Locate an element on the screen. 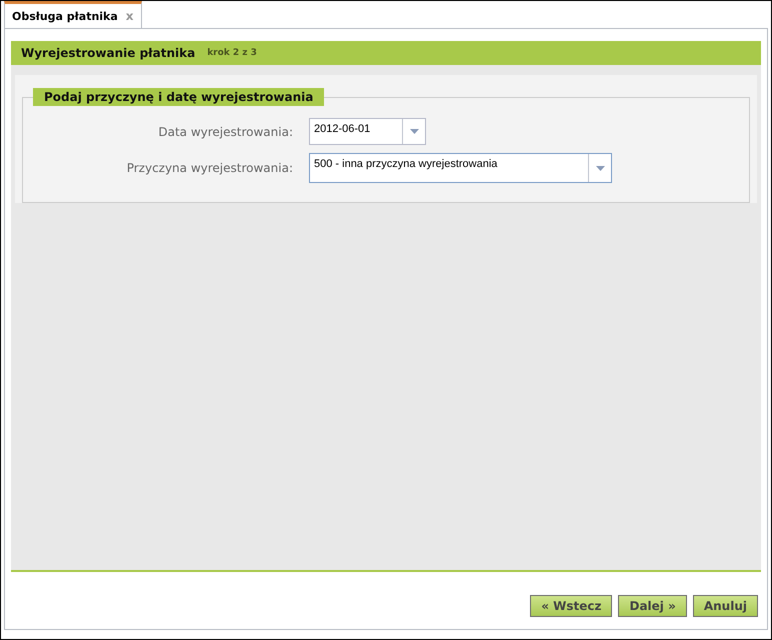  footer-button: Anuluj is located at coordinates (725, 605).